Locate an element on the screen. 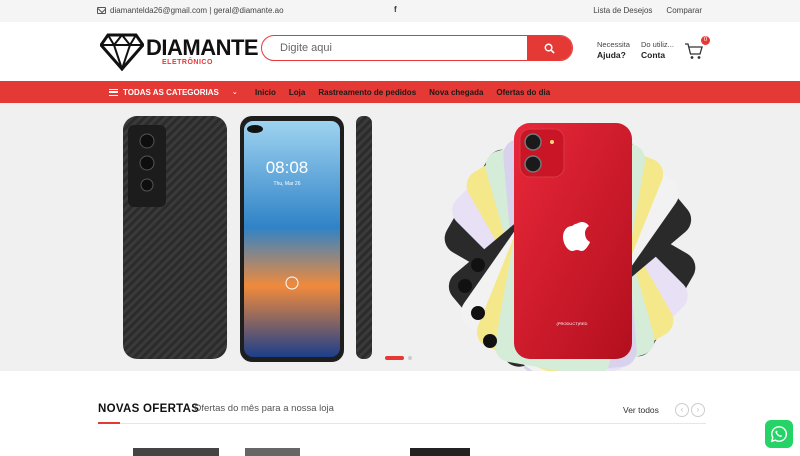 The height and width of the screenshot is (456, 800). wishlist-link: Lista de Desejos is located at coordinates (622, 10).